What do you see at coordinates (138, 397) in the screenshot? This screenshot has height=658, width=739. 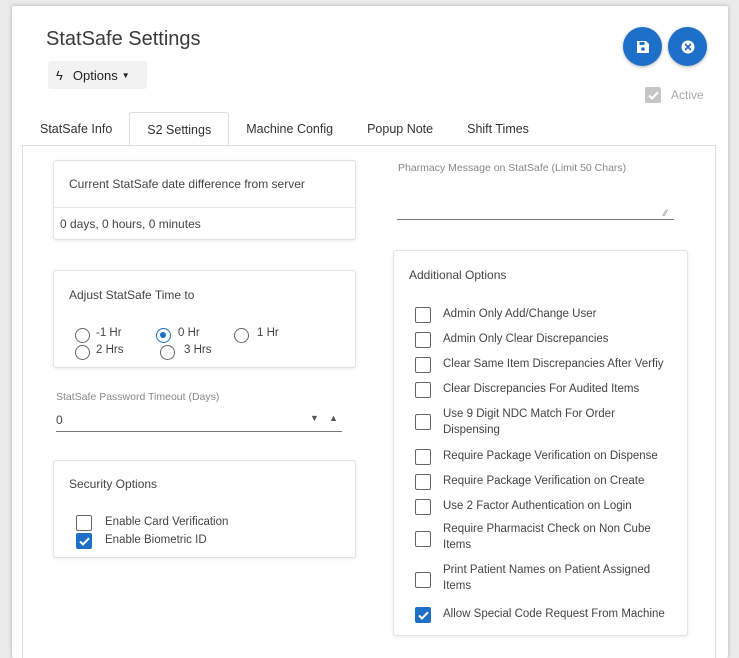 I see `password-timeout-label: StatSafe Password Timeout (Days)` at bounding box center [138, 397].